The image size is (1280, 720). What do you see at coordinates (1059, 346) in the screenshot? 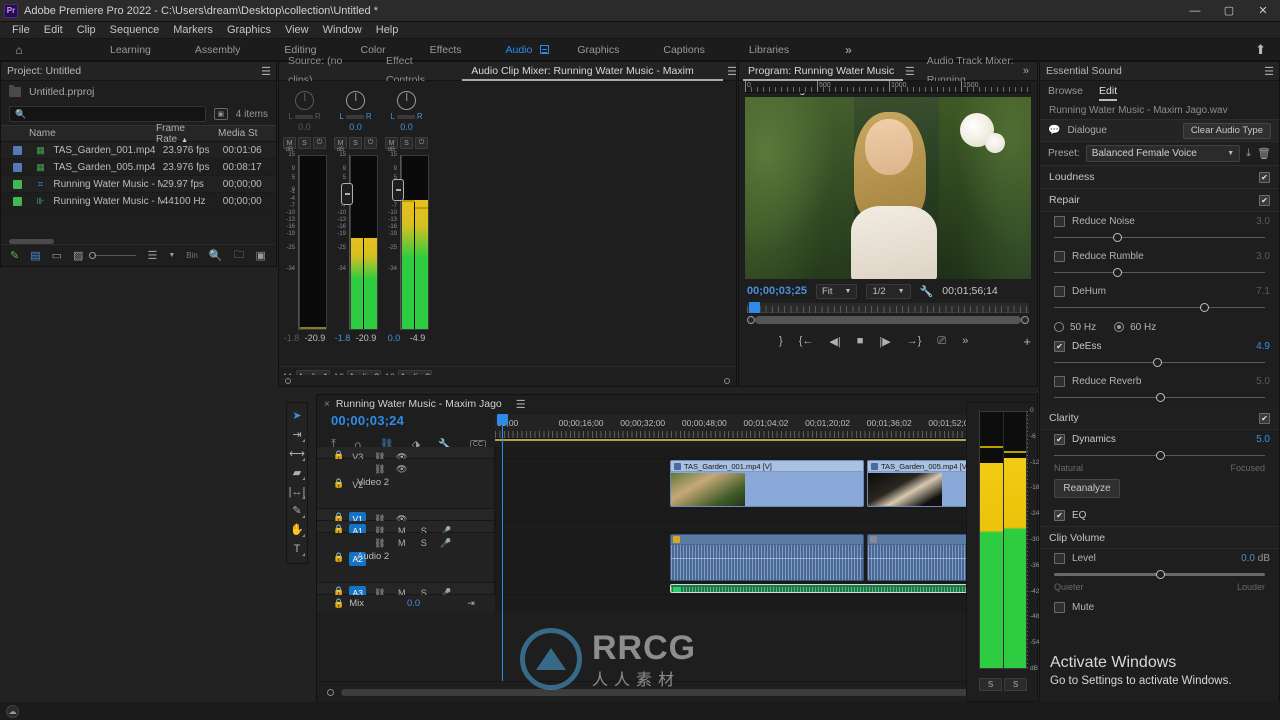
I see `deess-checkbox: ✔` at bounding box center [1059, 346].